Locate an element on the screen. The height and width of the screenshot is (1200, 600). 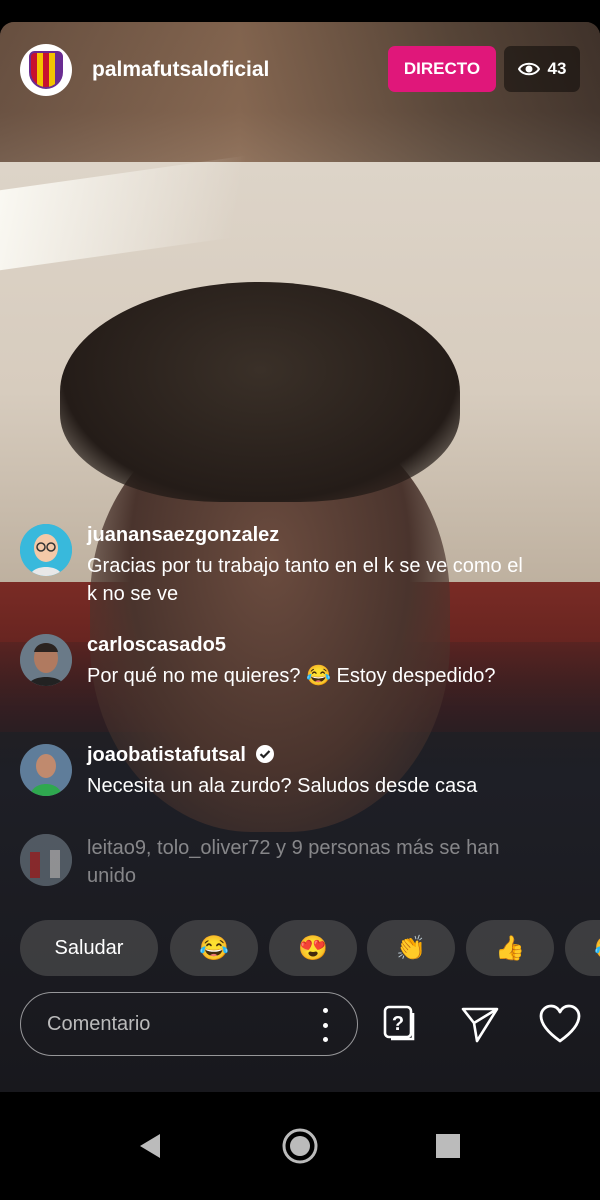
question-icon: ? is located at coordinates (399, 1023).